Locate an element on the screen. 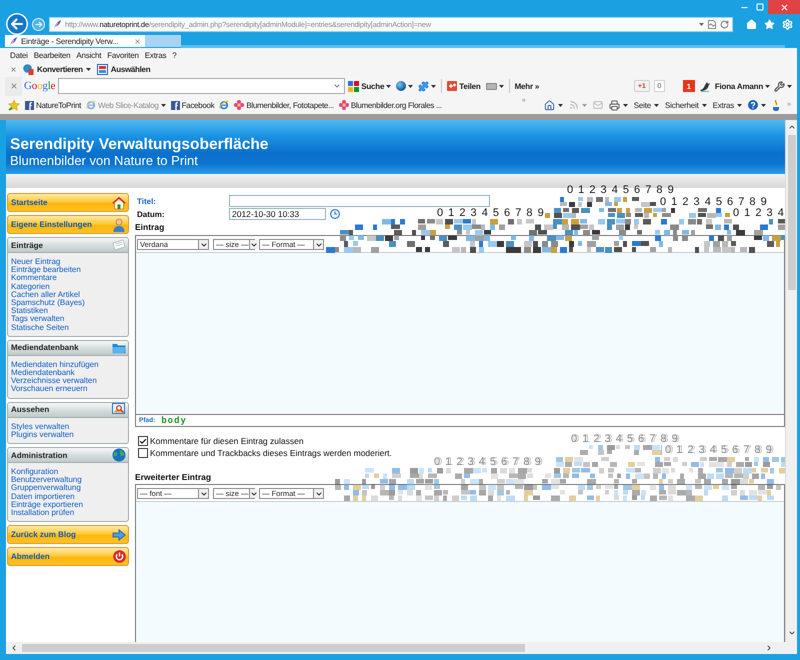  chevron-left-icon is located at coordinates (14, 648).